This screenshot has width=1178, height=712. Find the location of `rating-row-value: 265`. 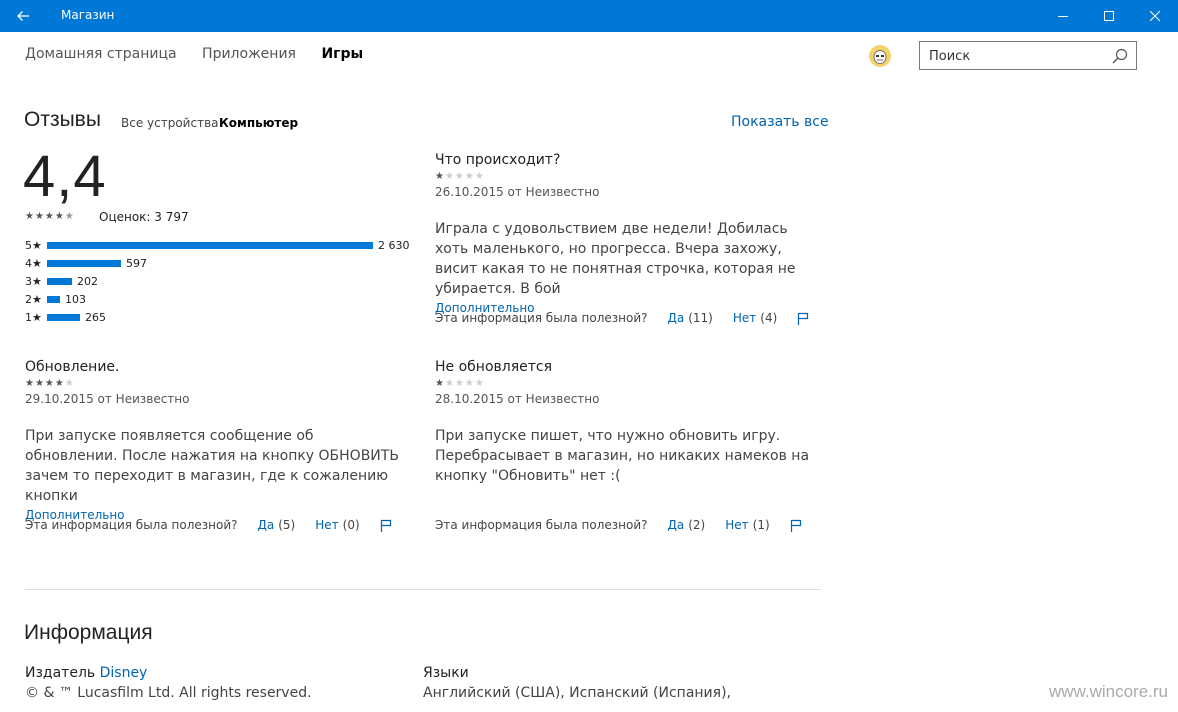

rating-row-value: 265 is located at coordinates (95, 317).